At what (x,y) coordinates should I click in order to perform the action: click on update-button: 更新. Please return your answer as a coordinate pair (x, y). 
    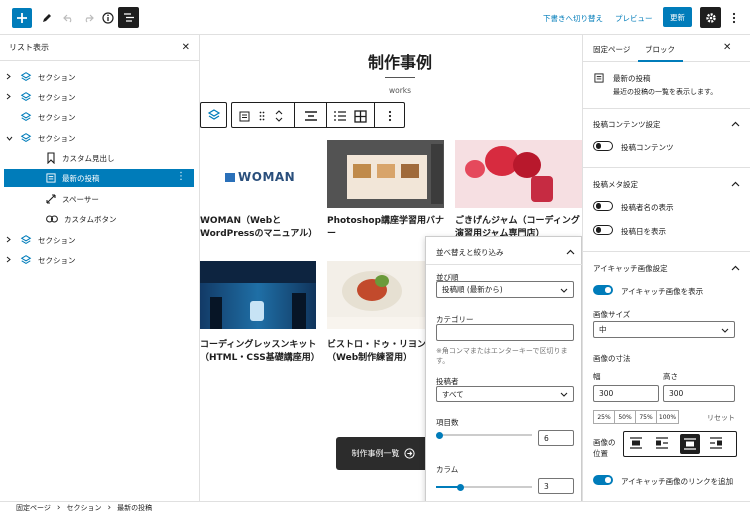
    Looking at the image, I should click on (677, 17).